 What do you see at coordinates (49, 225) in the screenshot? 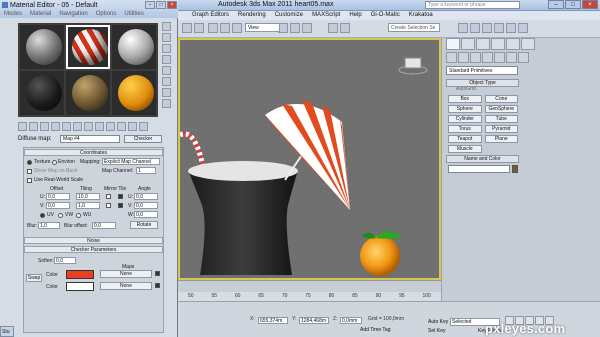
I see `blur-field: 1,0` at bounding box center [49, 225].